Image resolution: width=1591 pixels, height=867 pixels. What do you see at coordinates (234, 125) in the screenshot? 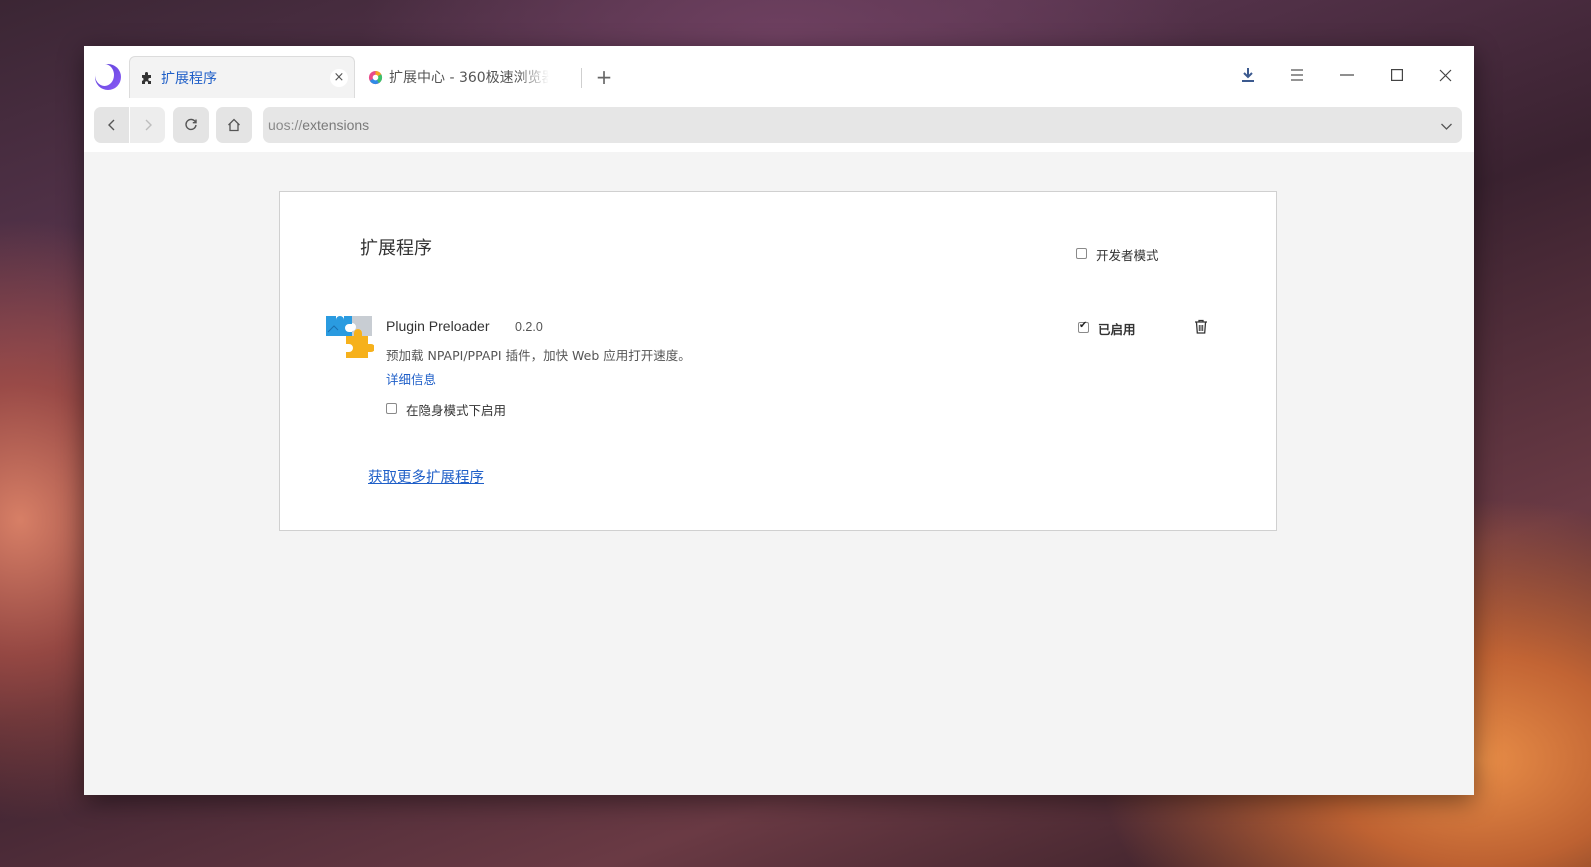
I see `home-button` at bounding box center [234, 125].